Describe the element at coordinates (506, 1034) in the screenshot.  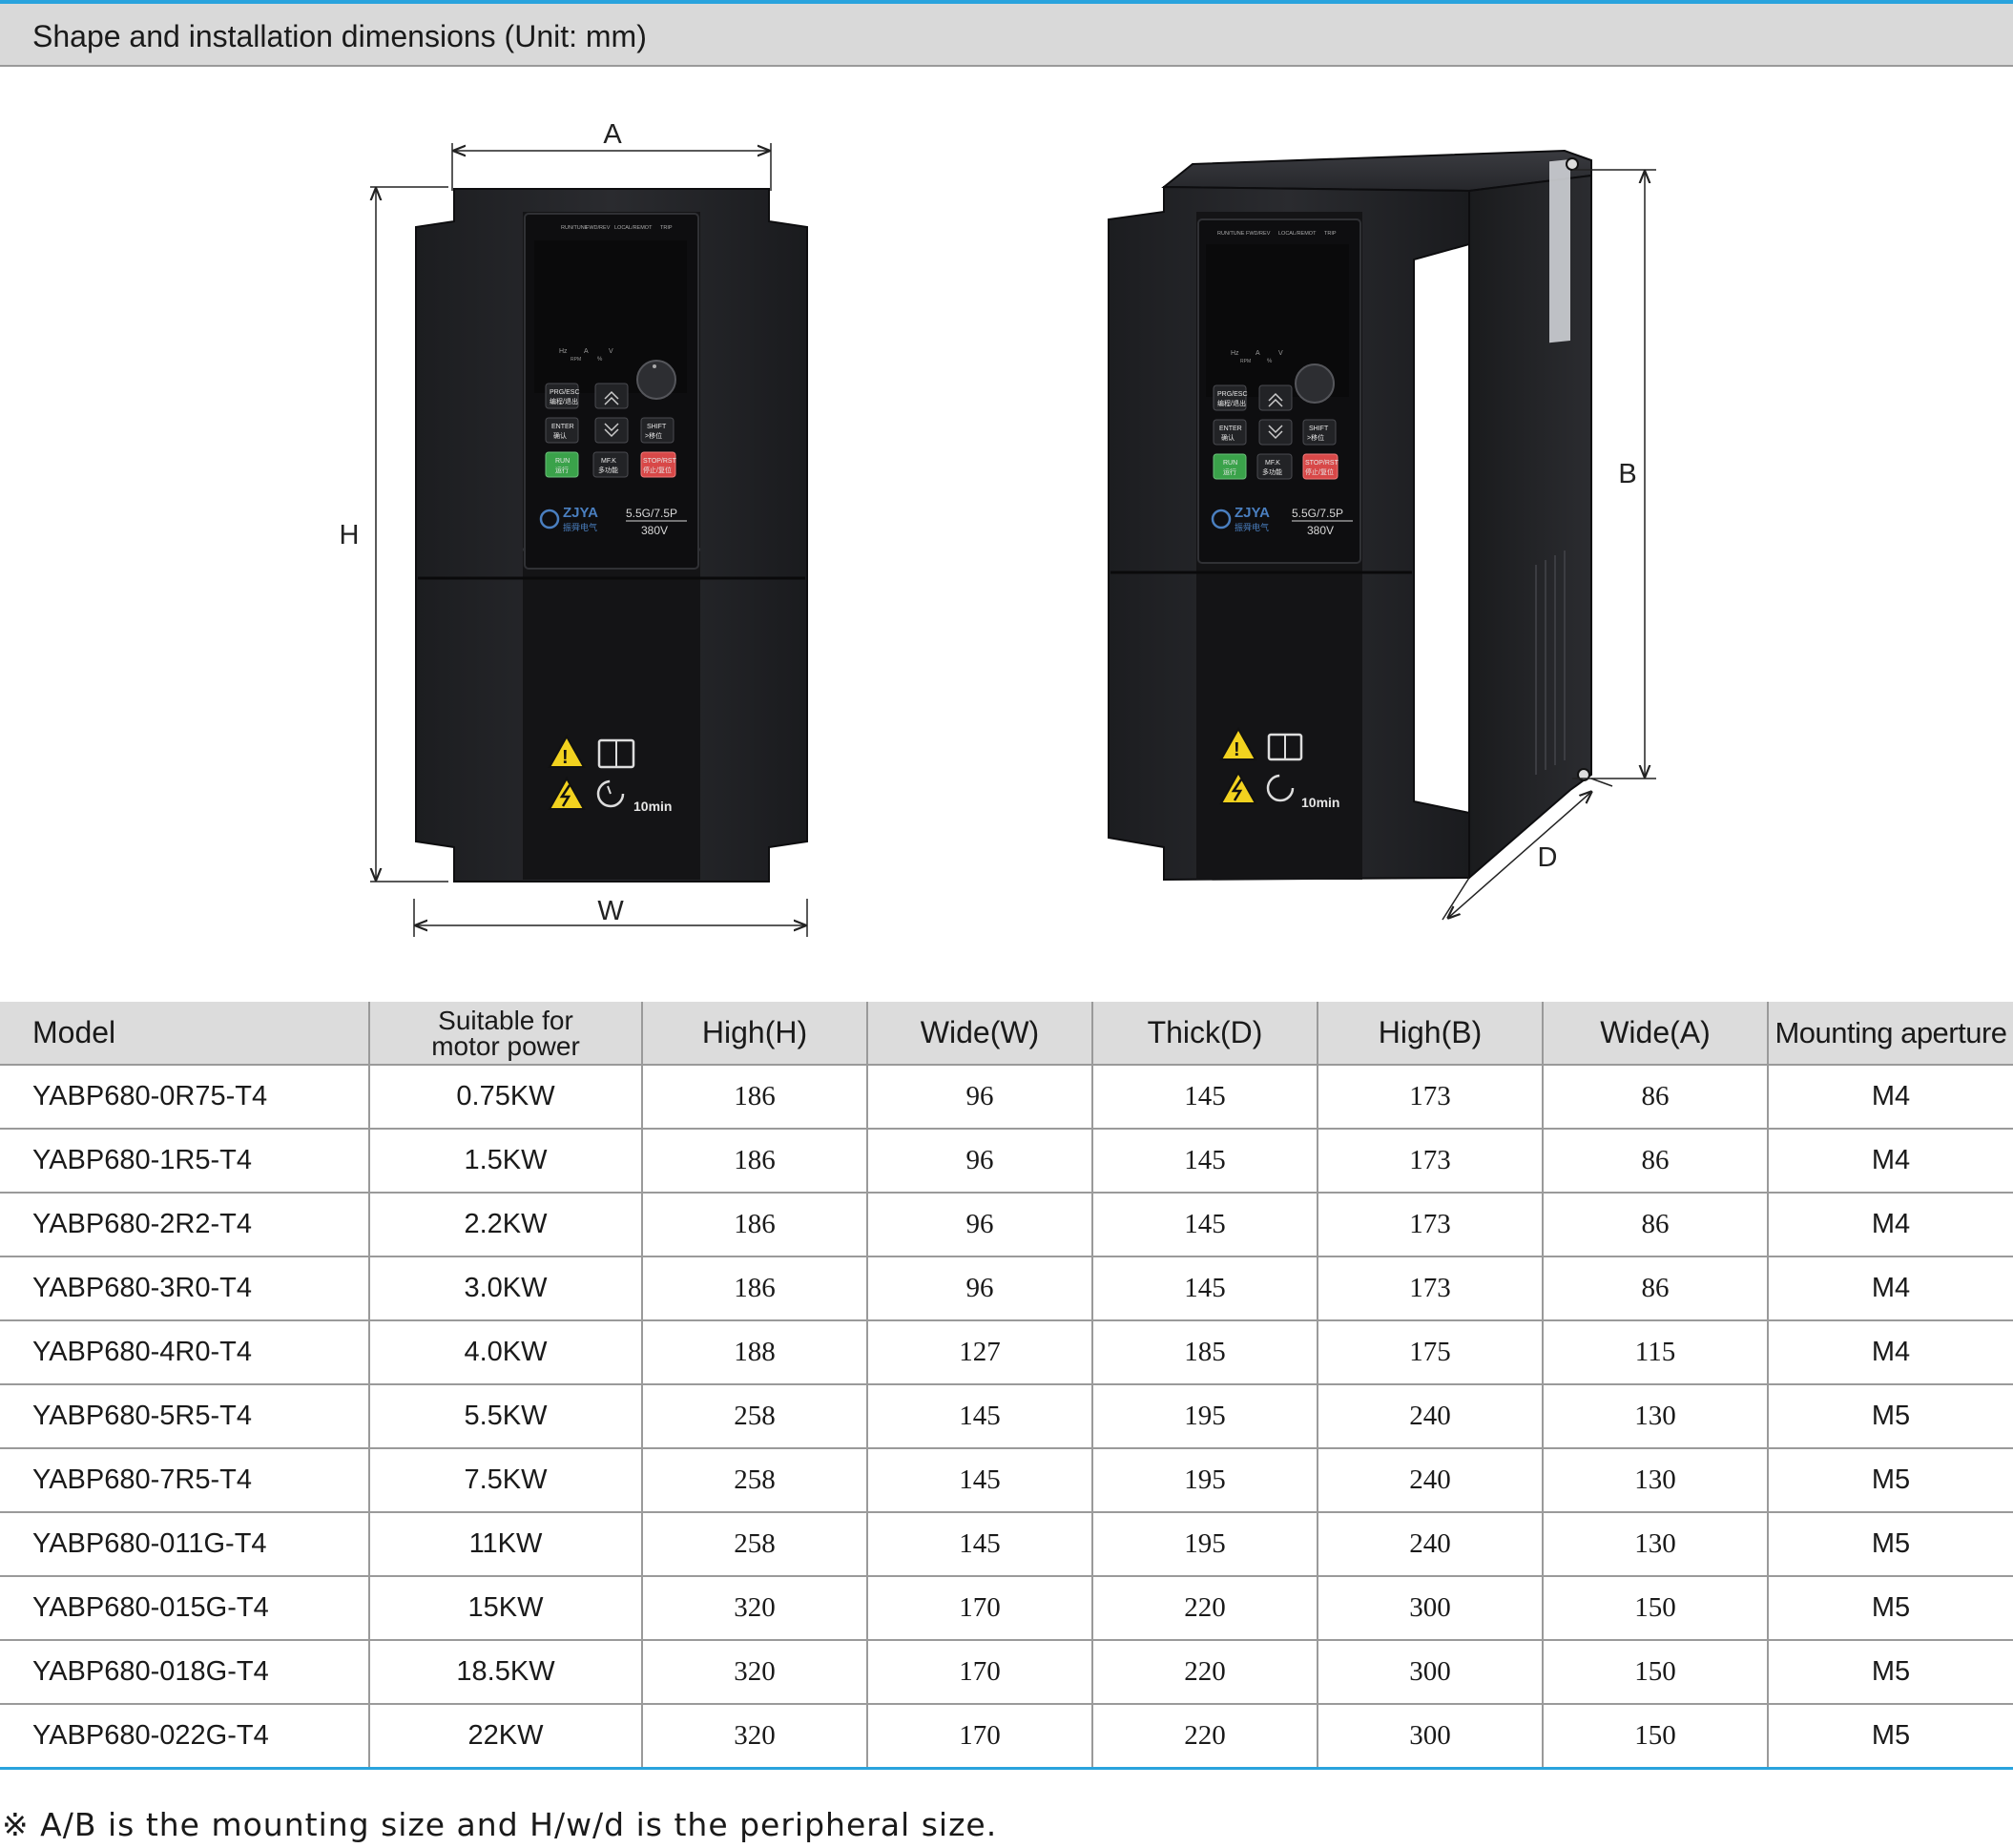
I see `header-motor-power: Suitable for motor power` at that location.